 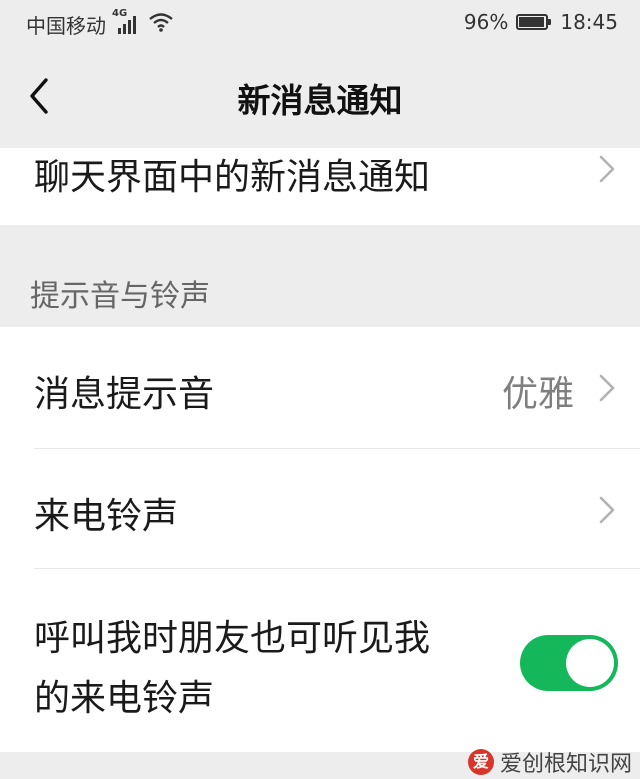 I want to click on message-sound-value: 优雅, so click(x=537, y=394).